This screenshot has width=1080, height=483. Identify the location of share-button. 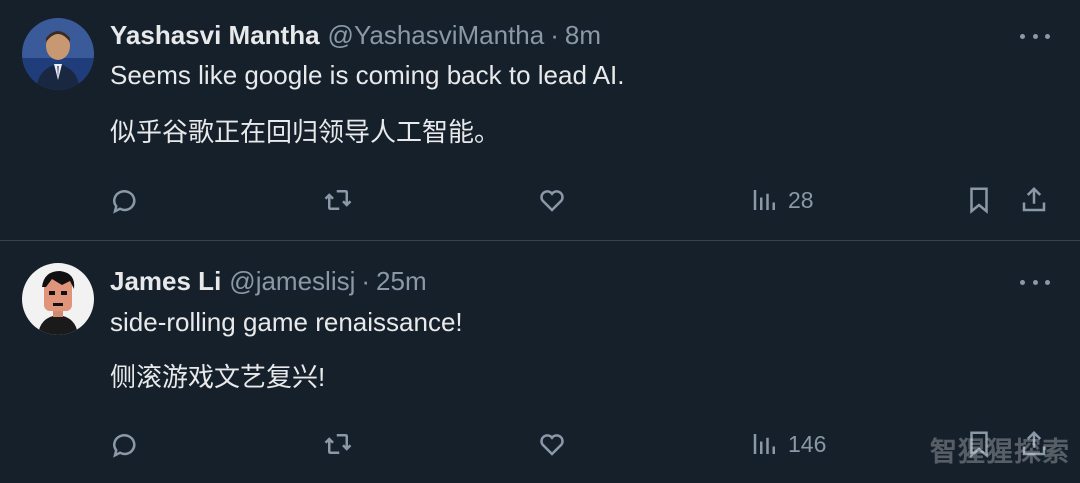
(1034, 200).